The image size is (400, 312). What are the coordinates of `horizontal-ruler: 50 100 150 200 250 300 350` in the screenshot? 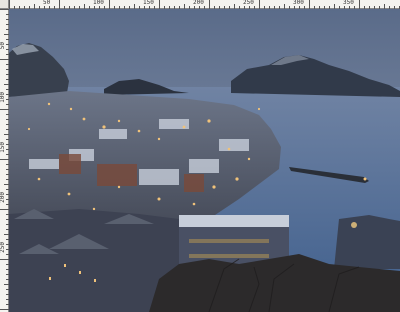 It's located at (204, 4).